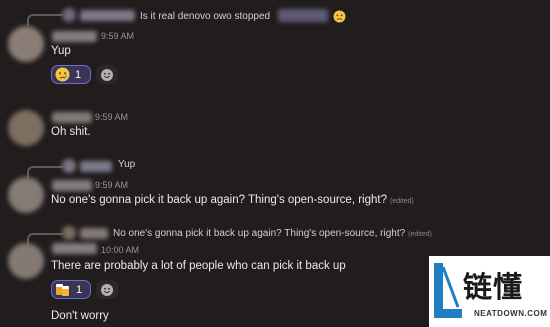  Describe the element at coordinates (71, 132) in the screenshot. I see `message-text: Oh shit.` at that location.